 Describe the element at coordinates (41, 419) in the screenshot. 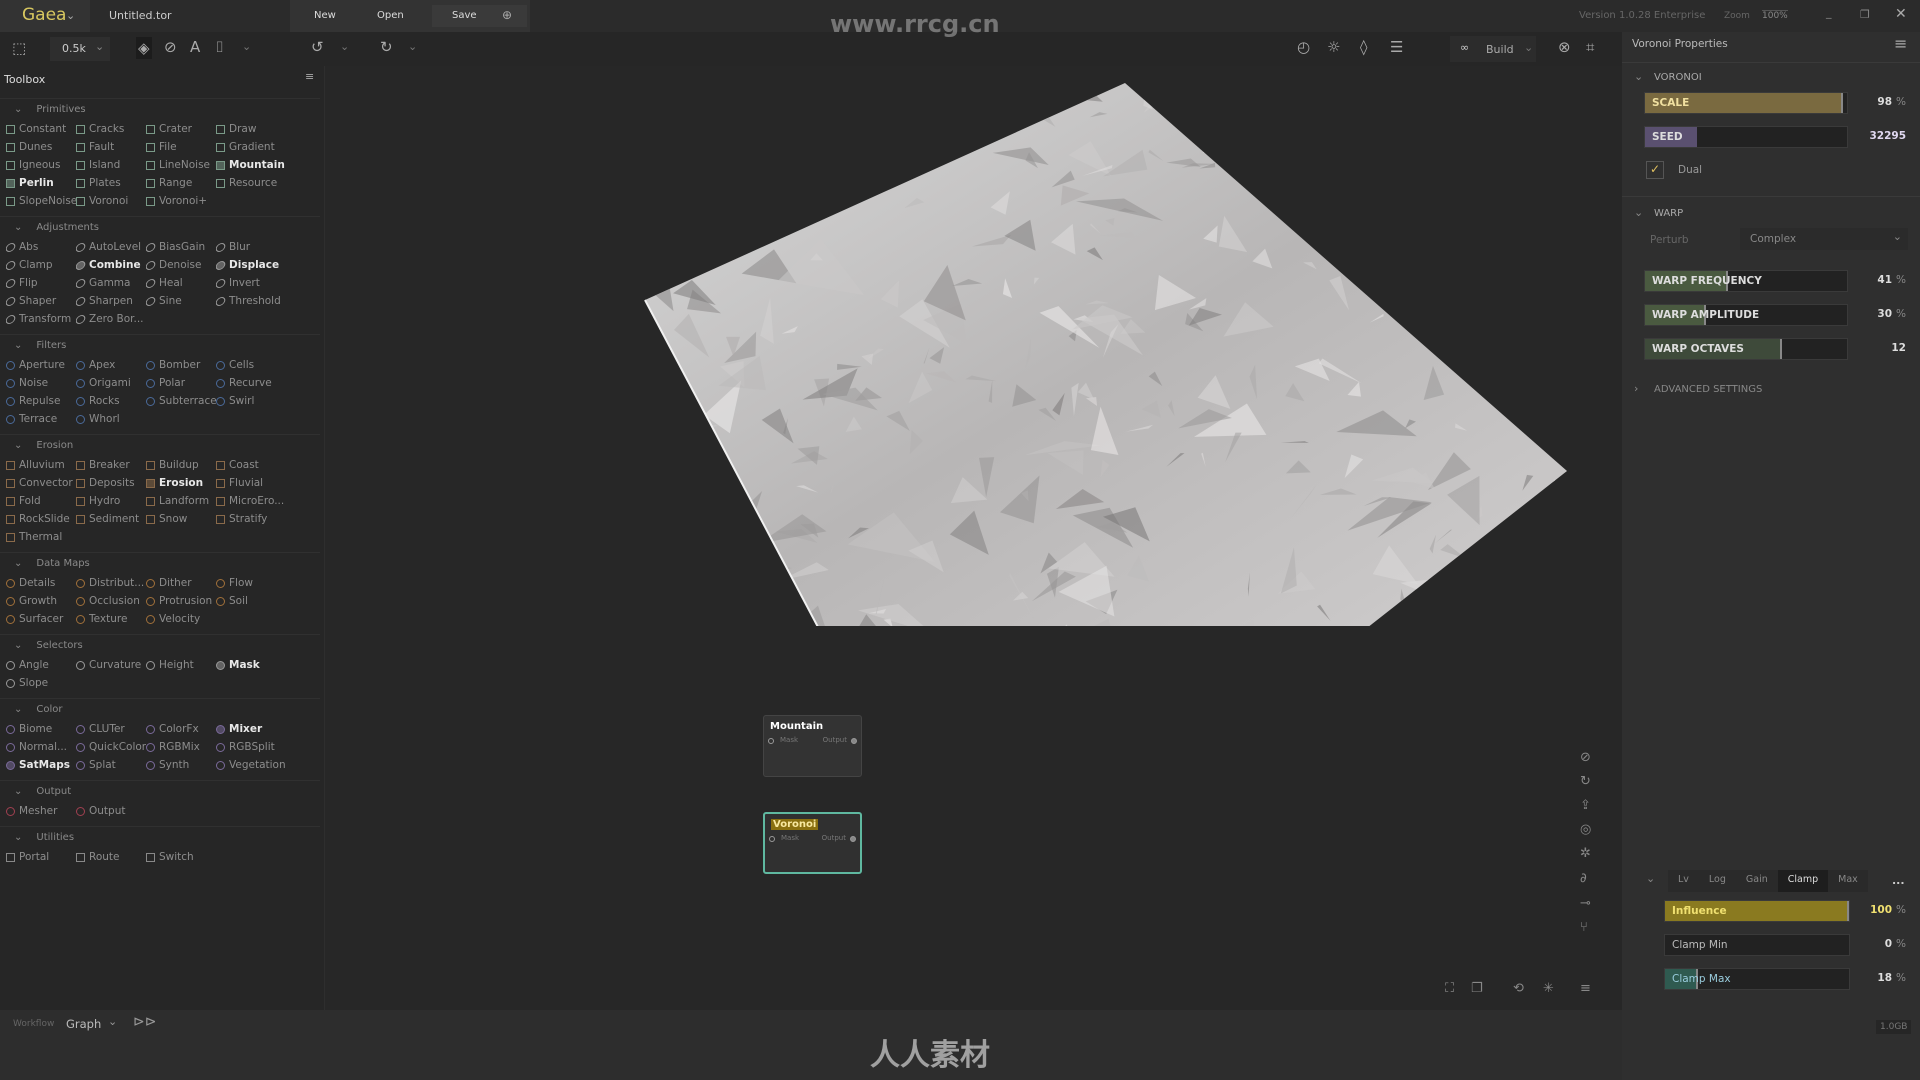

I see `tool-item: Terrace` at that location.